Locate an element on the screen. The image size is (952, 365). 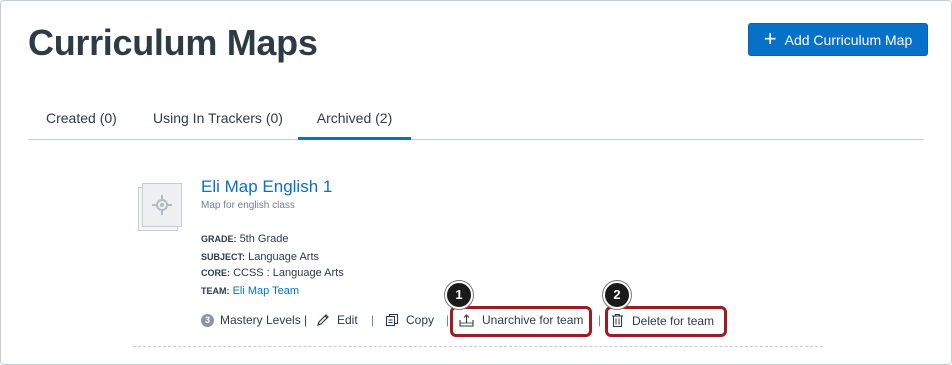
add-curriculum-map-button: + Add Curriculum Map is located at coordinates (838, 39).